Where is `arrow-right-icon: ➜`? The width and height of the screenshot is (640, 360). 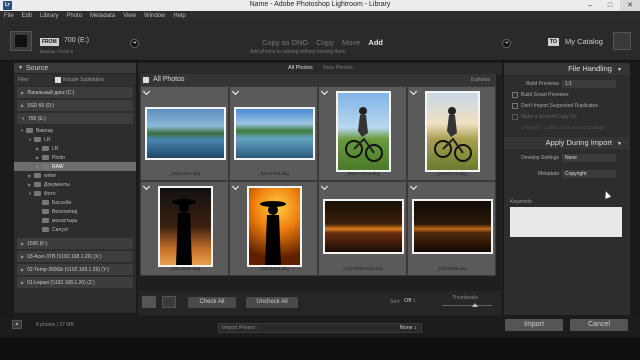 arrow-right-icon: ➜ is located at coordinates (506, 43).